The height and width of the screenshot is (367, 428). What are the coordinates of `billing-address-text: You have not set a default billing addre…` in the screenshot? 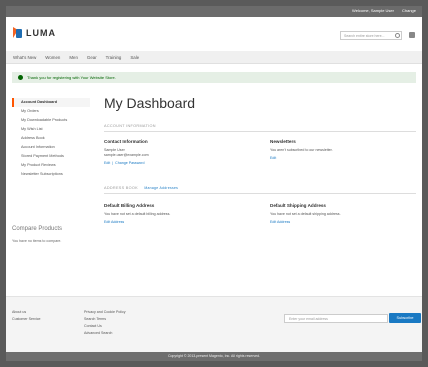 It's located at (137, 214).